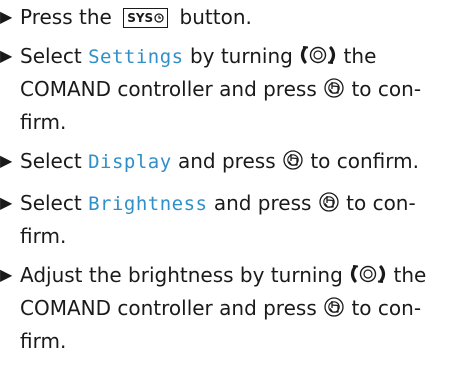 This screenshot has height=365, width=464. I want to click on step-1: ▶ Press the SYS button., so click(232, 17).